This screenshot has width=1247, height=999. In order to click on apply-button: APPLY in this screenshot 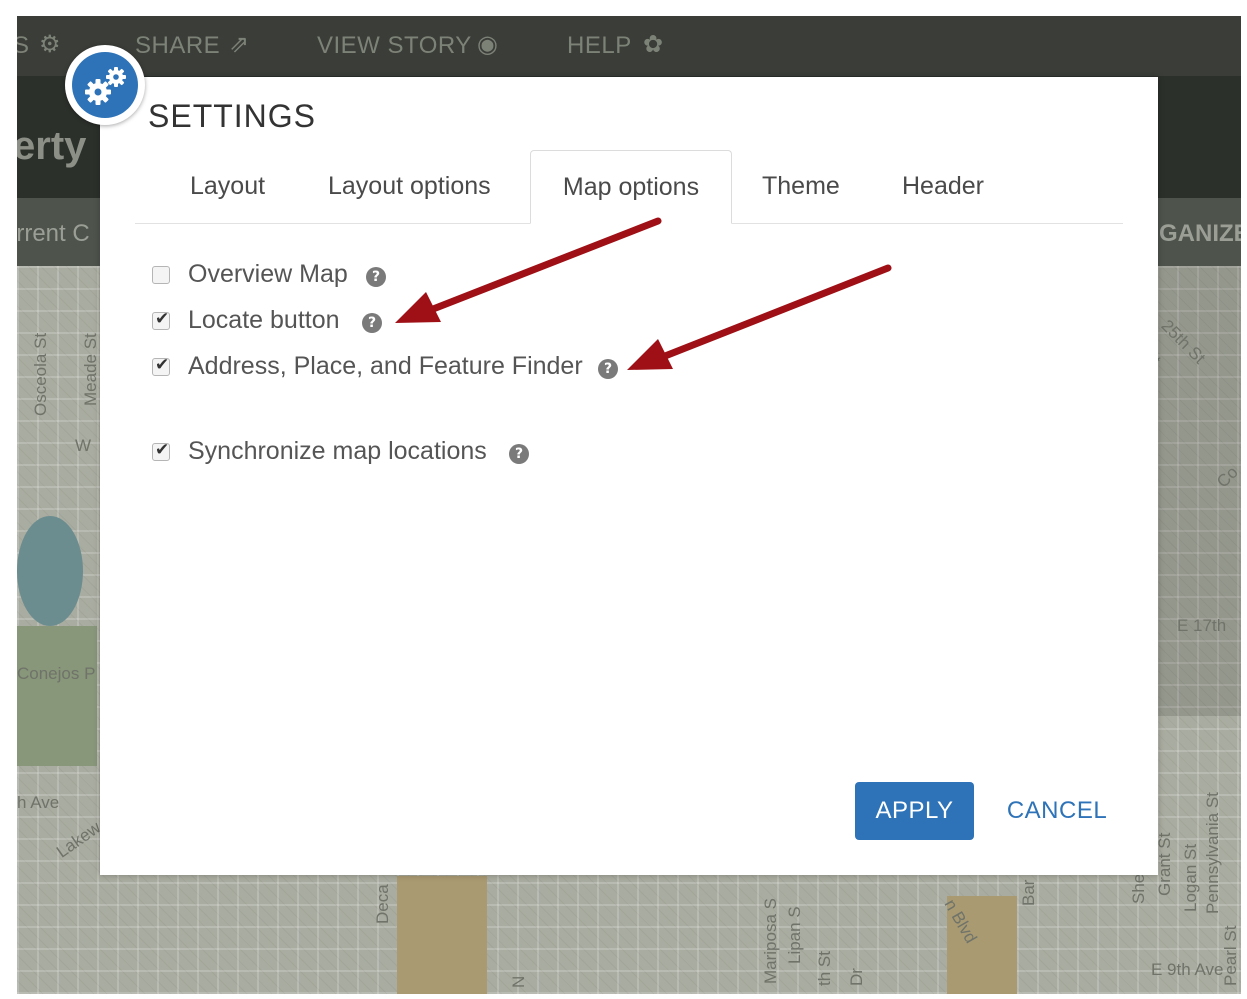, I will do `click(914, 811)`.